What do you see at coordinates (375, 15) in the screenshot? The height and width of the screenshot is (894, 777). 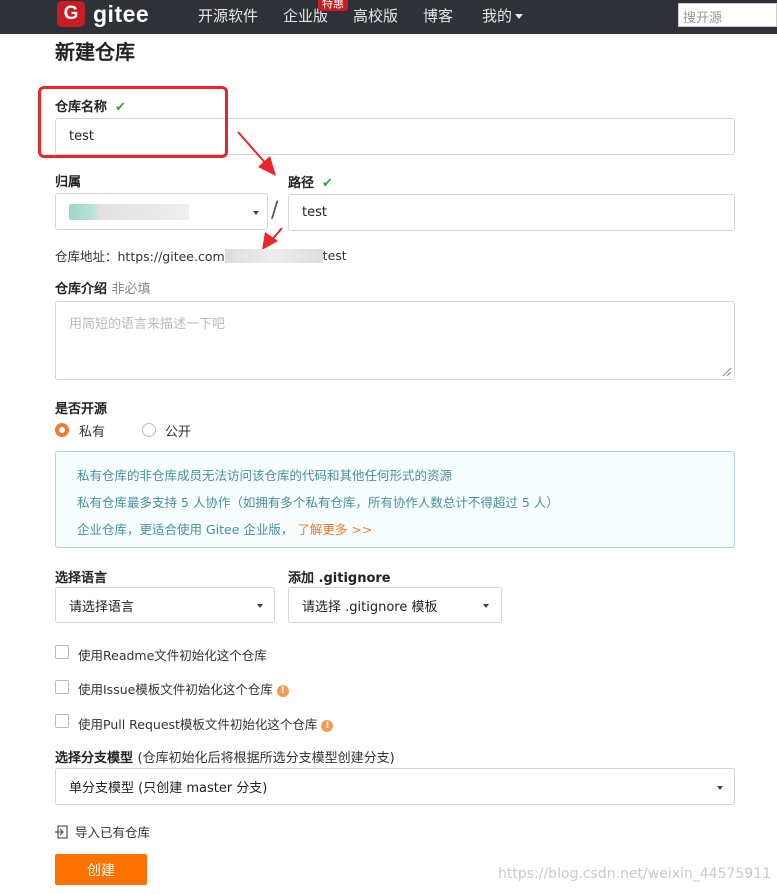 I see `nav-education: 高校版` at bounding box center [375, 15].